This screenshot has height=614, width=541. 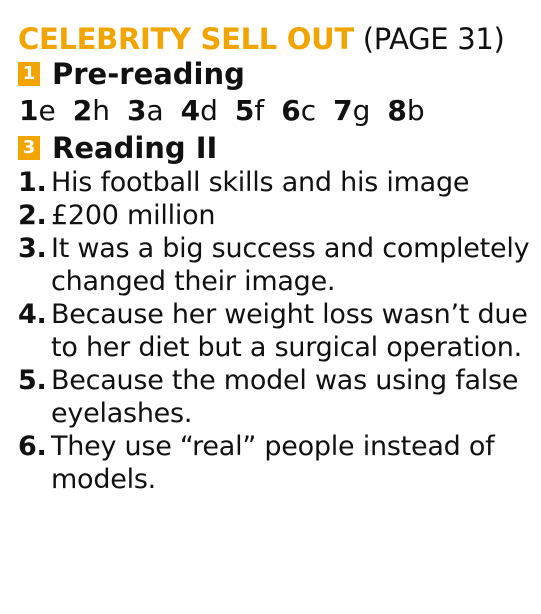 What do you see at coordinates (275, 148) in the screenshot?
I see `section-reading-ii: 3 Reading II` at bounding box center [275, 148].